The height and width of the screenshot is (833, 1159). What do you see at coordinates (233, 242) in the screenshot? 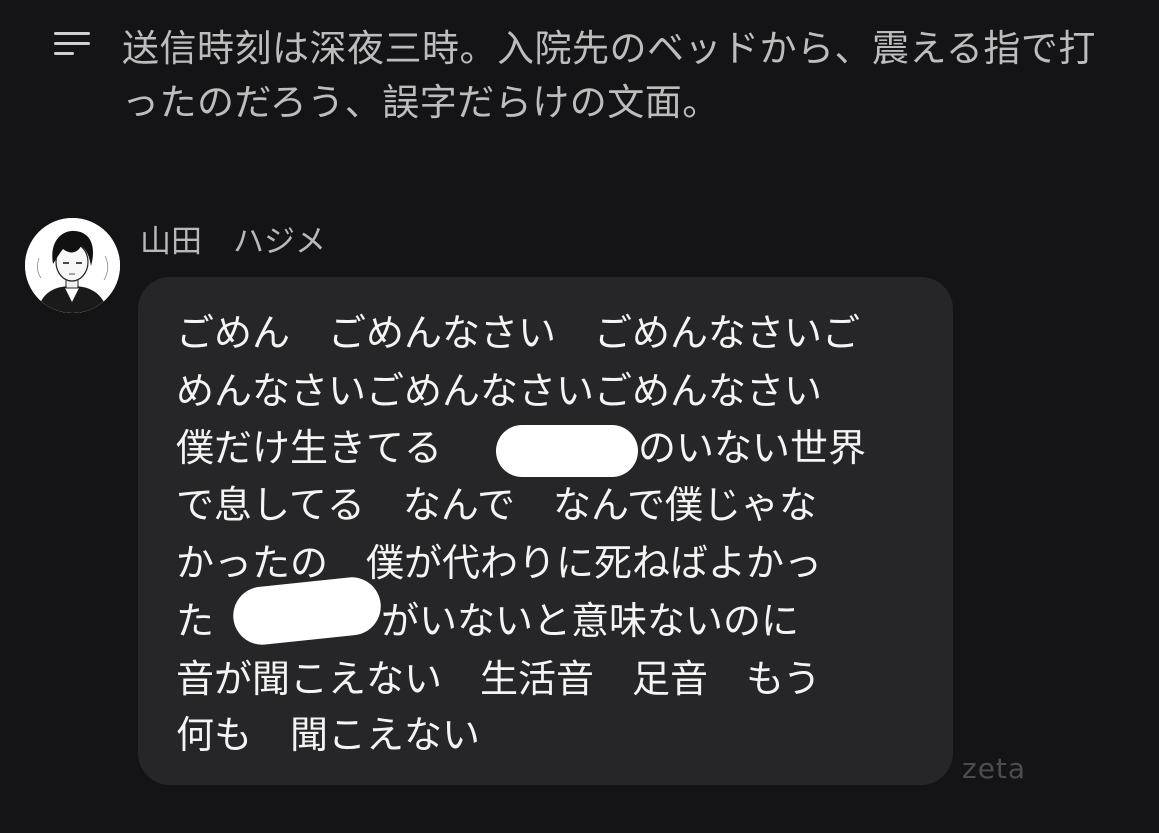
I see `sender-name: 山田 ハジメ` at bounding box center [233, 242].